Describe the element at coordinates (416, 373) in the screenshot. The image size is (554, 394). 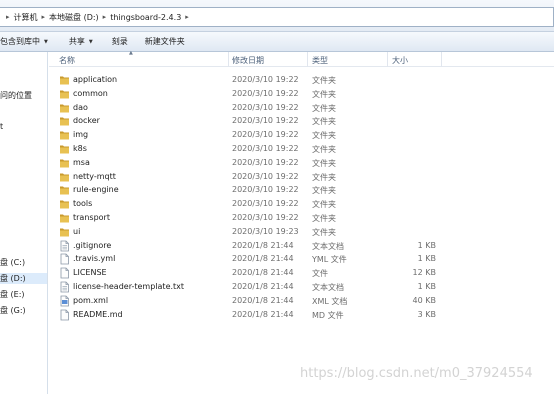
I see `watermark: https://blog.csdn.net/m0_37924554` at that location.